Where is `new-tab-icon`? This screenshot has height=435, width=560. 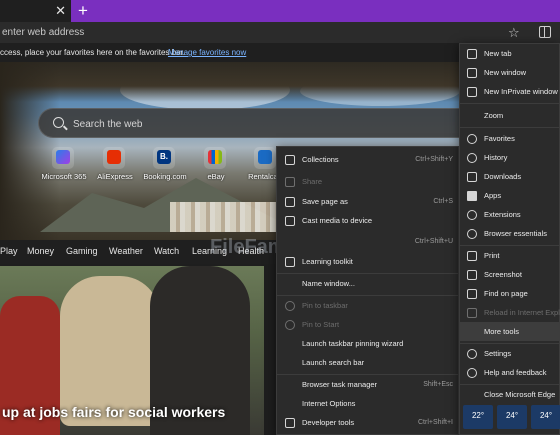 new-tab-icon is located at coordinates (472, 54).